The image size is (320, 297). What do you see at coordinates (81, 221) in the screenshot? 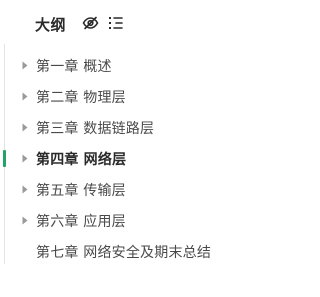
I see `outline-item-label: 第六章 应用层` at bounding box center [81, 221].